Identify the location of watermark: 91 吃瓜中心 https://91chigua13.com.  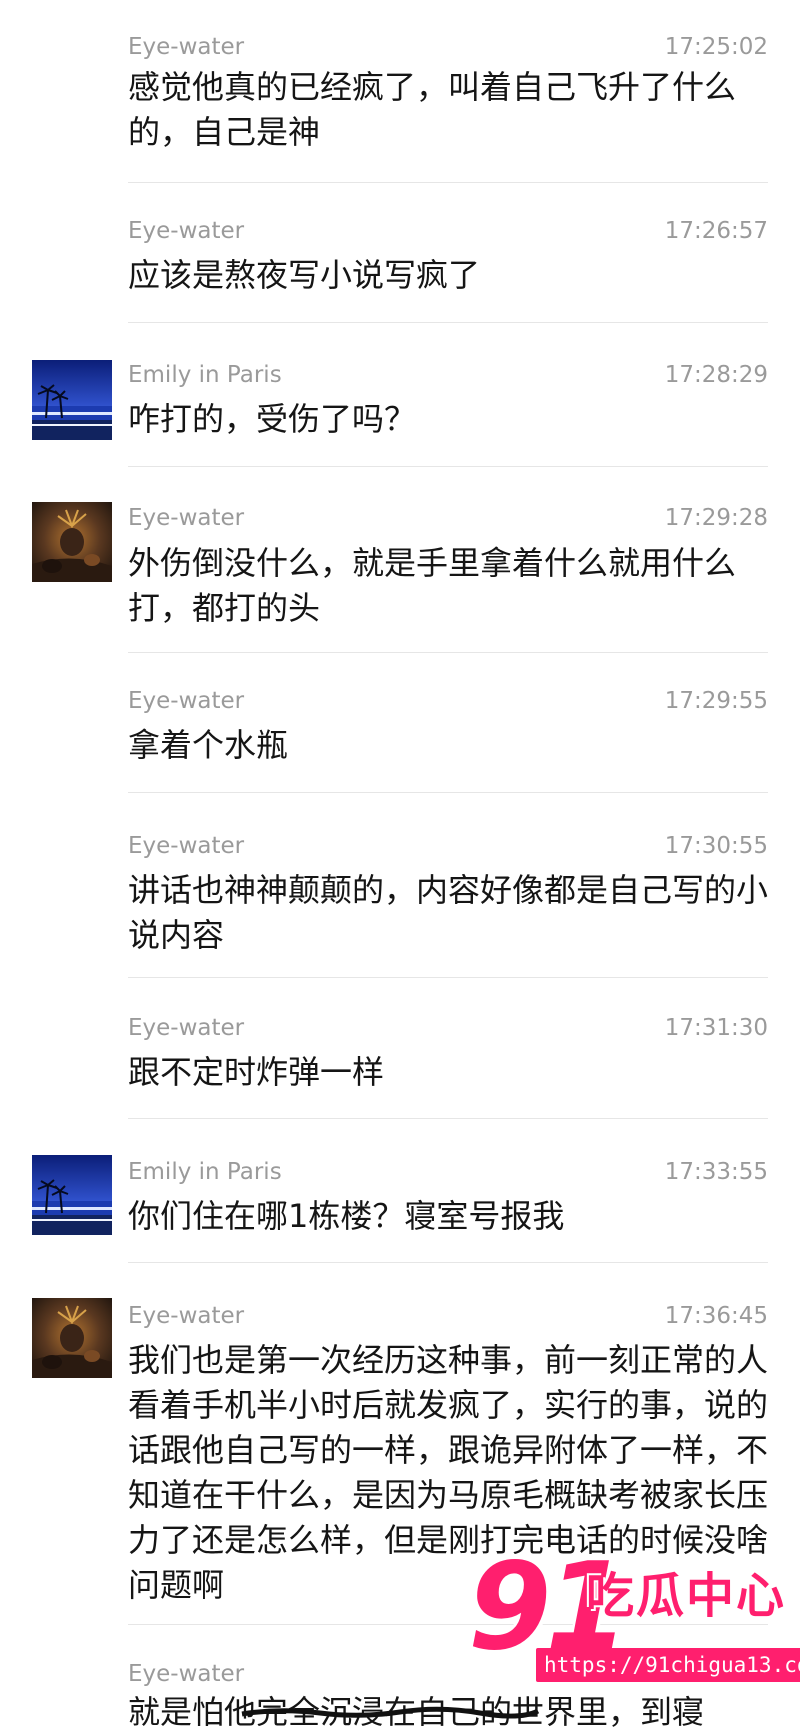
(634, 1633).